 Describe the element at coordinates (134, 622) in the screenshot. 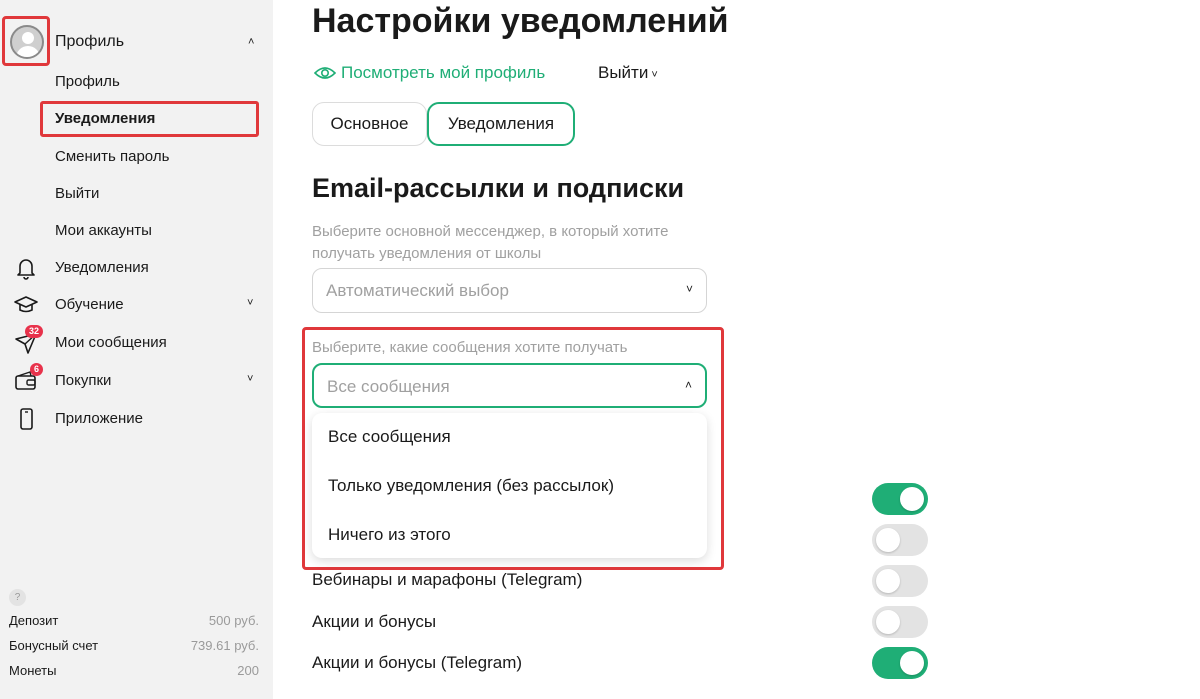

I see `balance-row-deposit: Депозит 500 руб.` at that location.